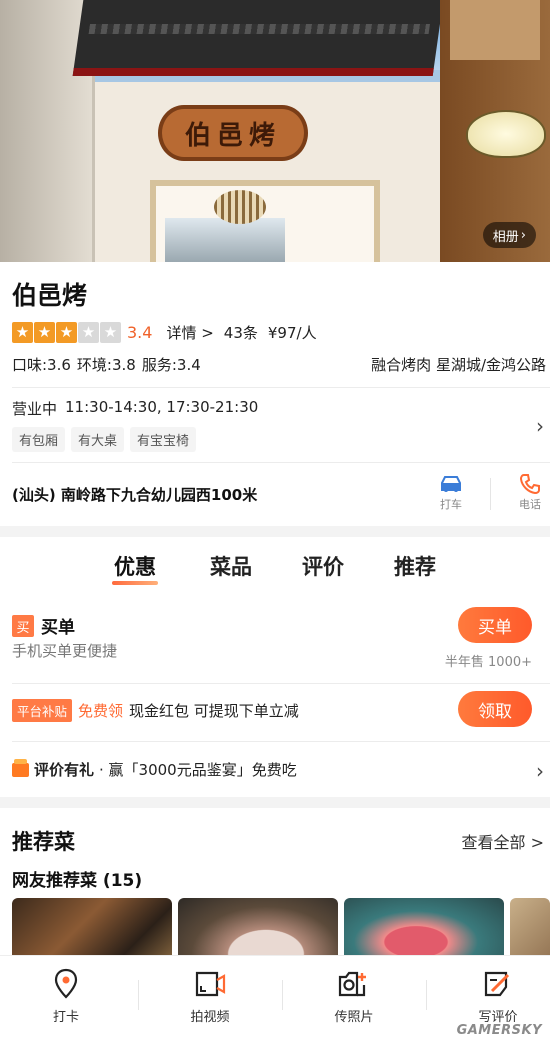  Describe the element at coordinates (164, 332) in the screenshot. I see `rating-row: ★ ★ ★ ★ ★ 3.4 详情 > 43条 ¥97/人` at that location.